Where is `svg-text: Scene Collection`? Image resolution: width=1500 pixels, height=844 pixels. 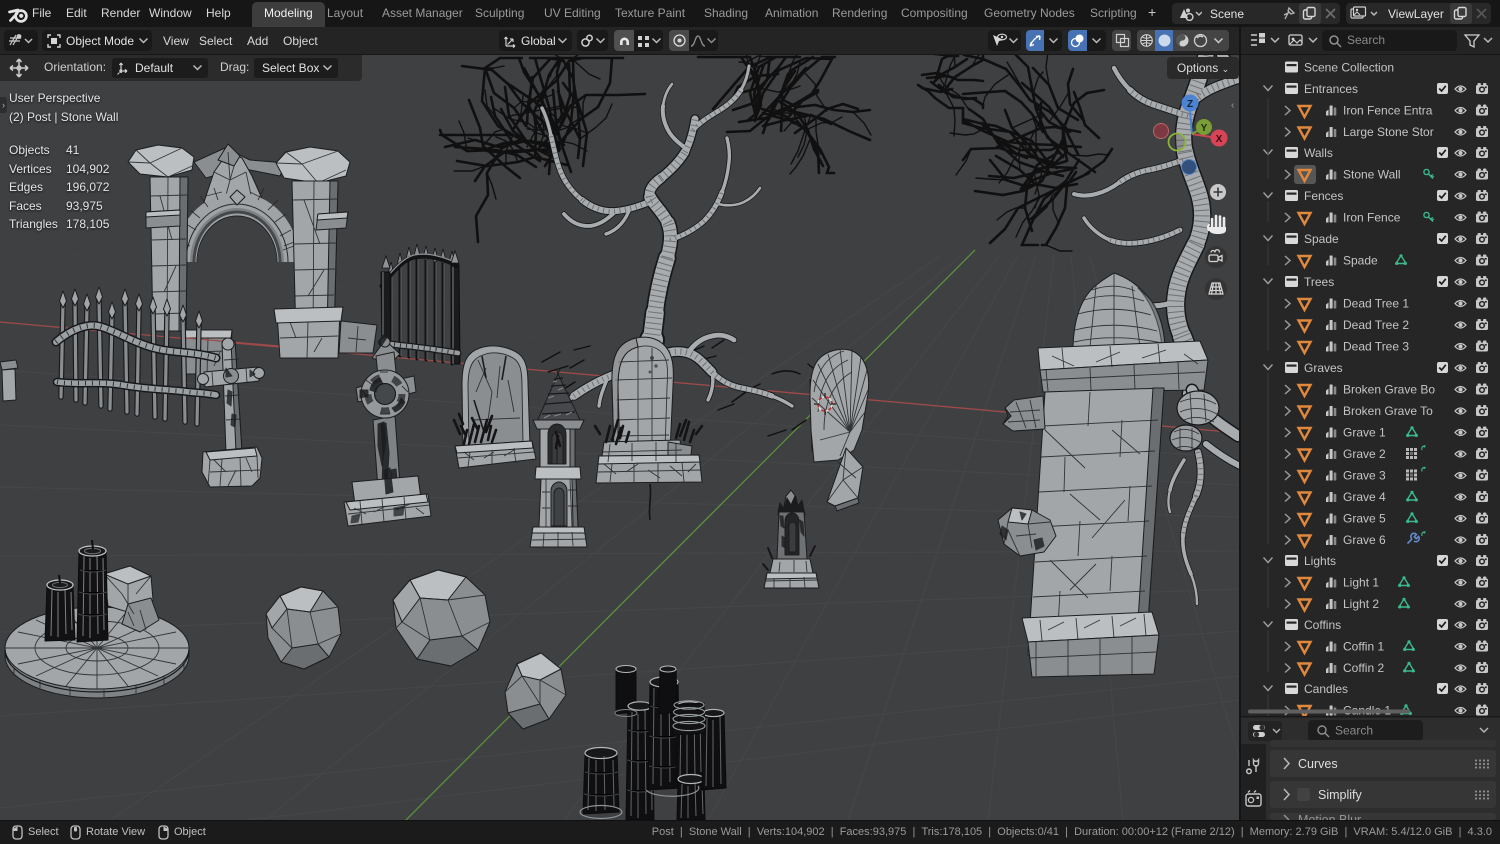
svg-text: Scene Collection is located at coordinates (1349, 68).